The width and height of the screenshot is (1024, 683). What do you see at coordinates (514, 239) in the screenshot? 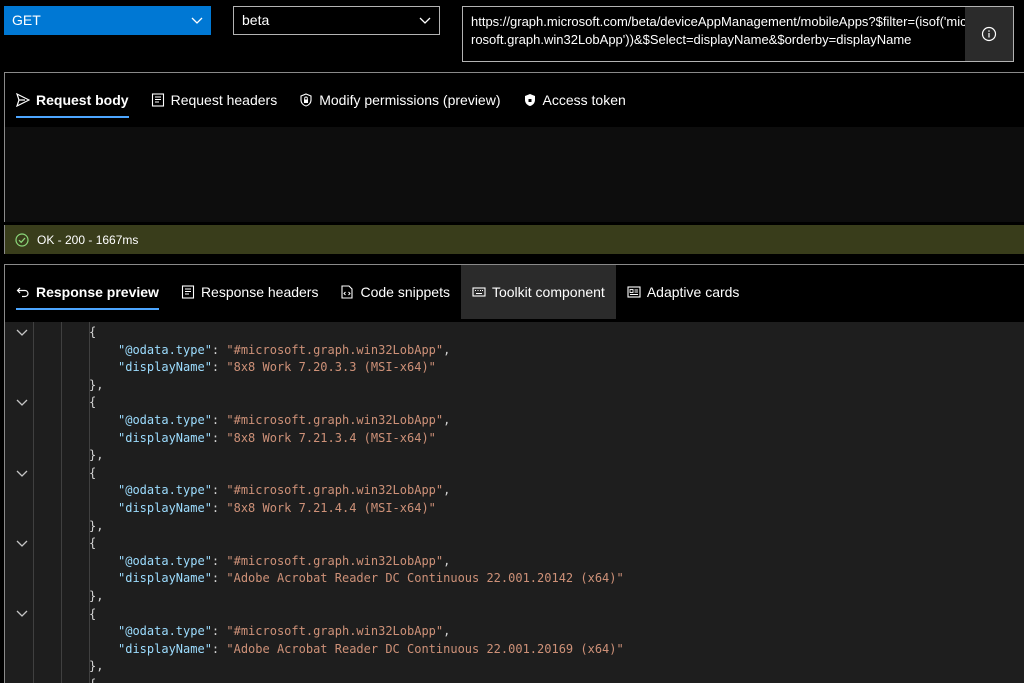
I see `status-bar: OK - 200 - 1667ms` at bounding box center [514, 239].